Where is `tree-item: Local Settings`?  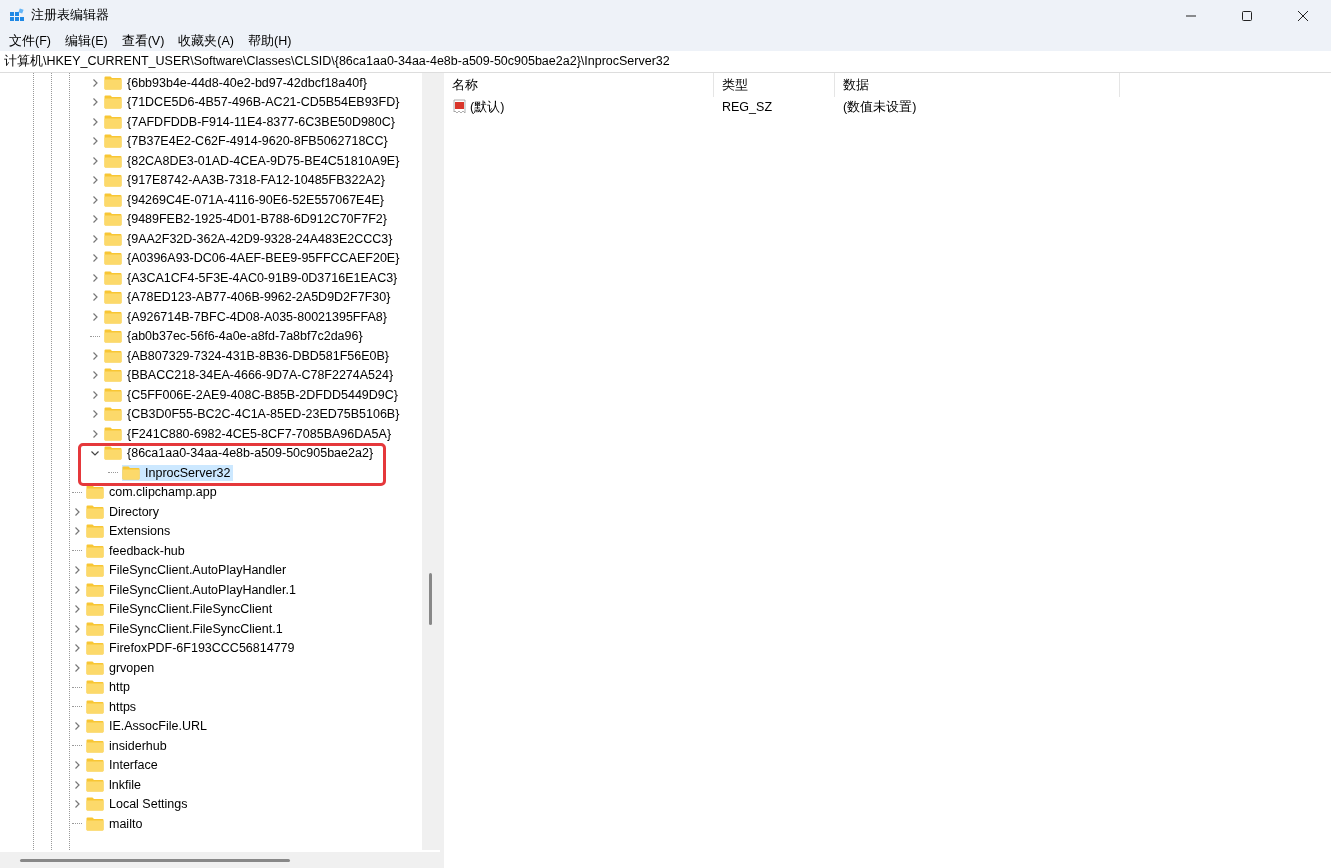 tree-item: Local Settings is located at coordinates (138, 804).